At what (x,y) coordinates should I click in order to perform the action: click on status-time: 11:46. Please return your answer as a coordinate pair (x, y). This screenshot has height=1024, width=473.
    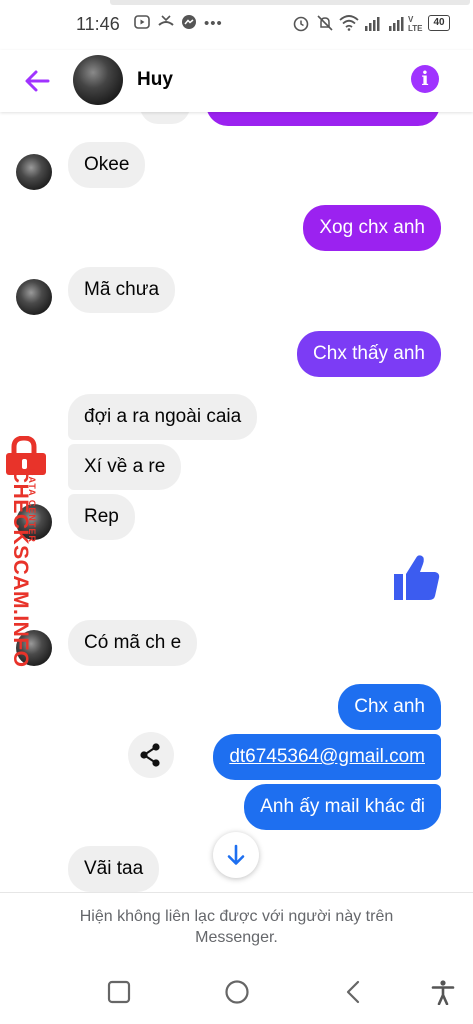
    Looking at the image, I should click on (98, 24).